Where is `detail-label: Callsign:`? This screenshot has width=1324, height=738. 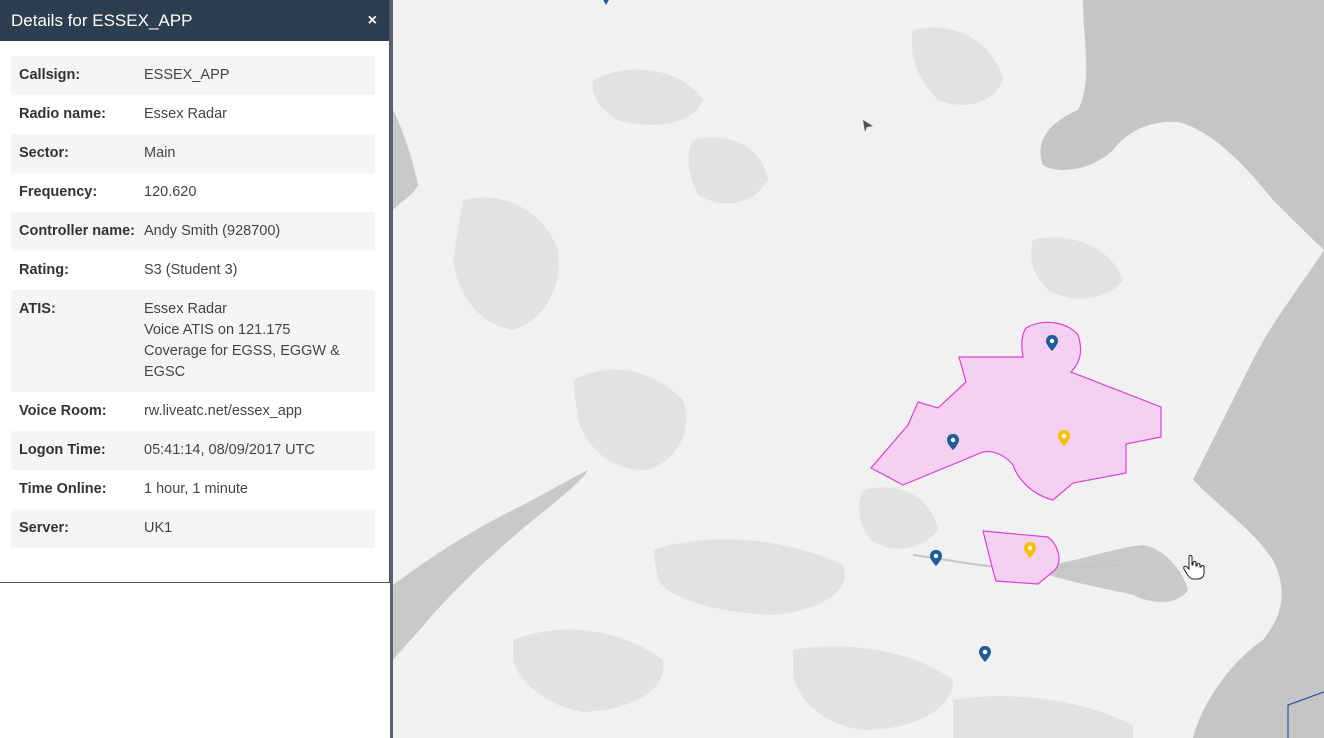 detail-label: Callsign: is located at coordinates (50, 75).